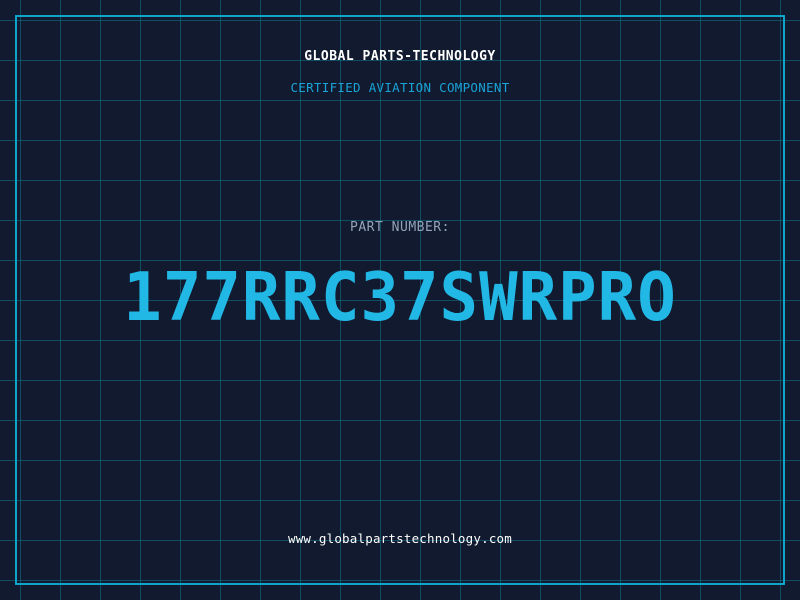  I want to click on part-number-value: 177RRC37SWRPRO, so click(400, 298).